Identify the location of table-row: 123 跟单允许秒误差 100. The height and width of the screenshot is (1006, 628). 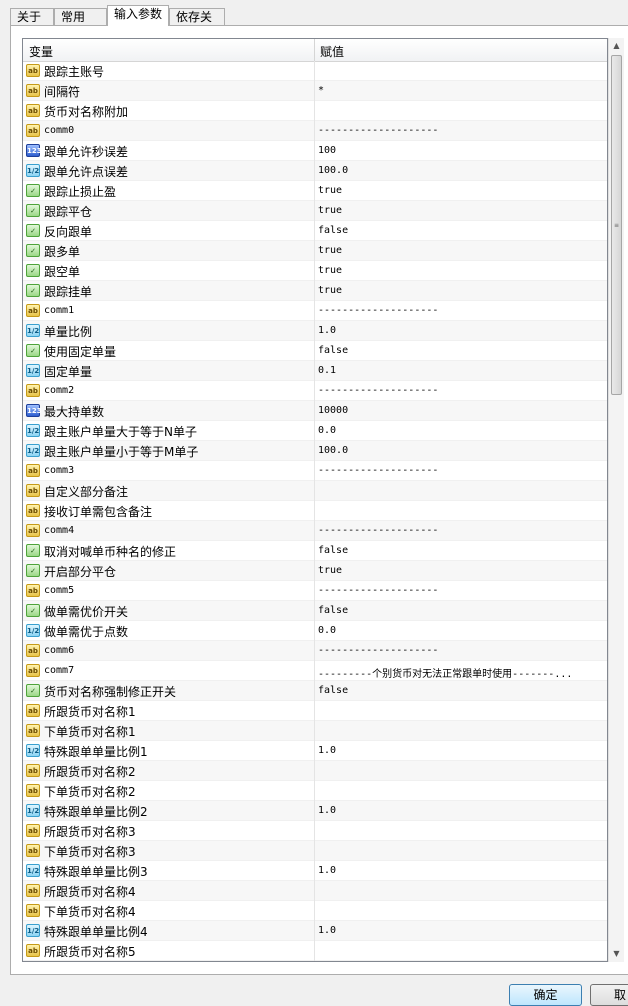
(315, 151).